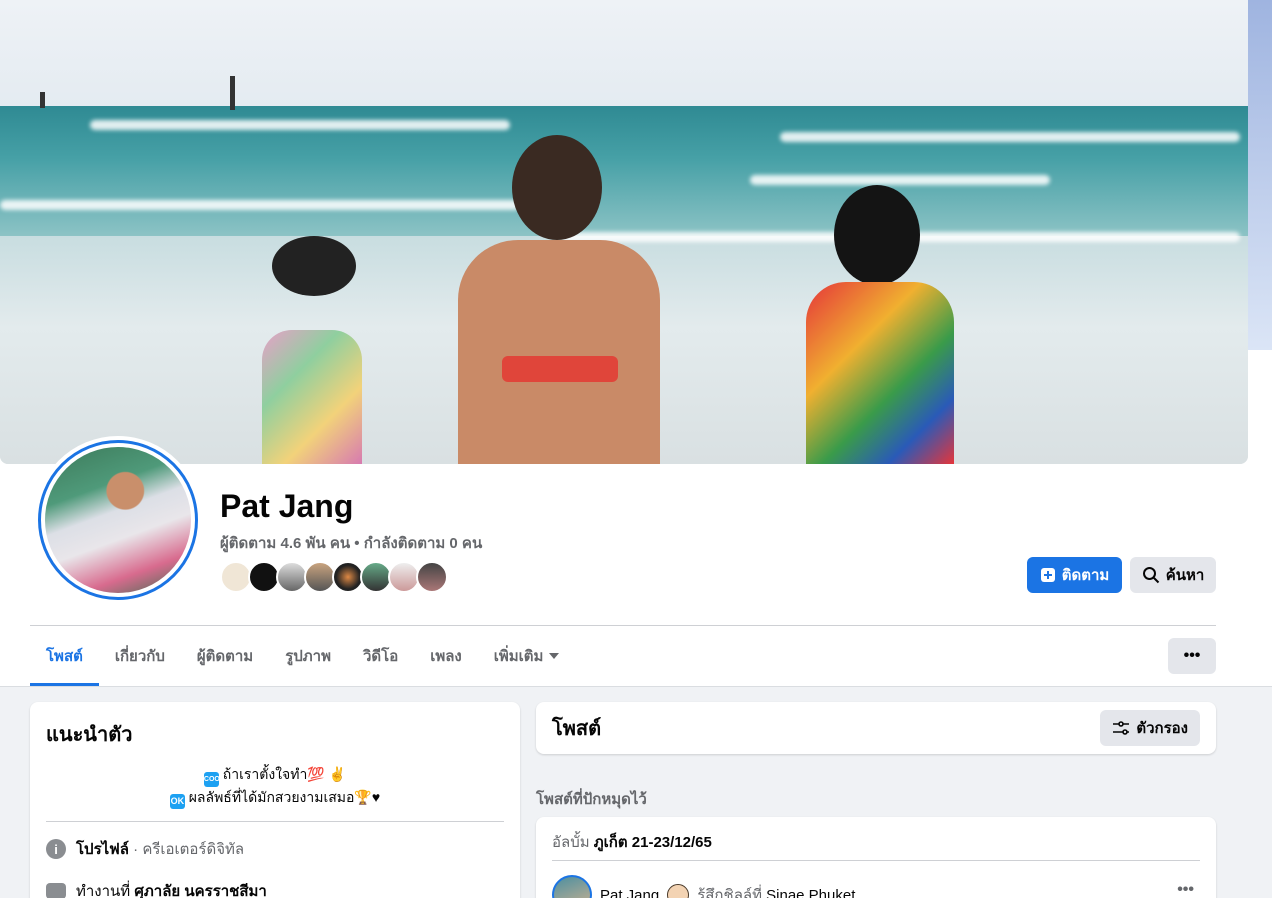 Image resolution: width=1272 pixels, height=898 pixels. What do you see at coordinates (446, 656) in the screenshot?
I see `tab-music: เพลง` at bounding box center [446, 656].